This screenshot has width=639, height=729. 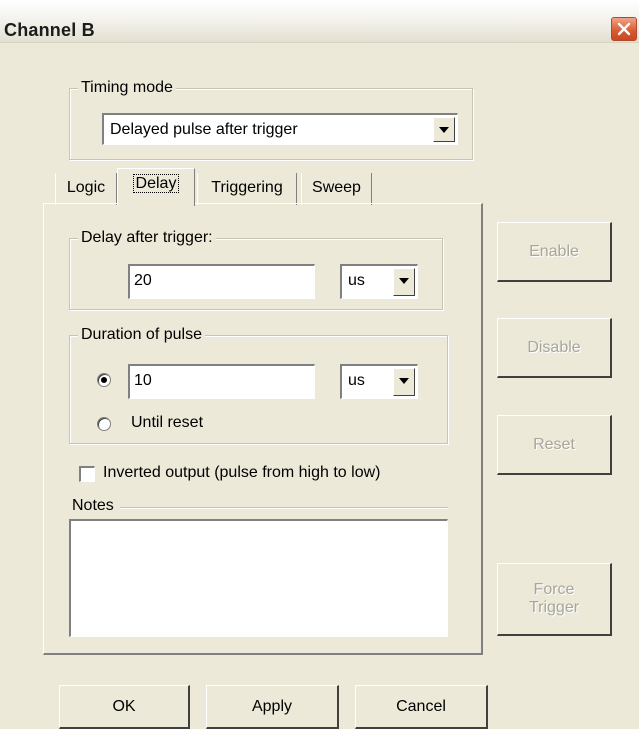 I want to click on duration-of-pulse-legend: Duration of pulse, so click(x=141, y=335).